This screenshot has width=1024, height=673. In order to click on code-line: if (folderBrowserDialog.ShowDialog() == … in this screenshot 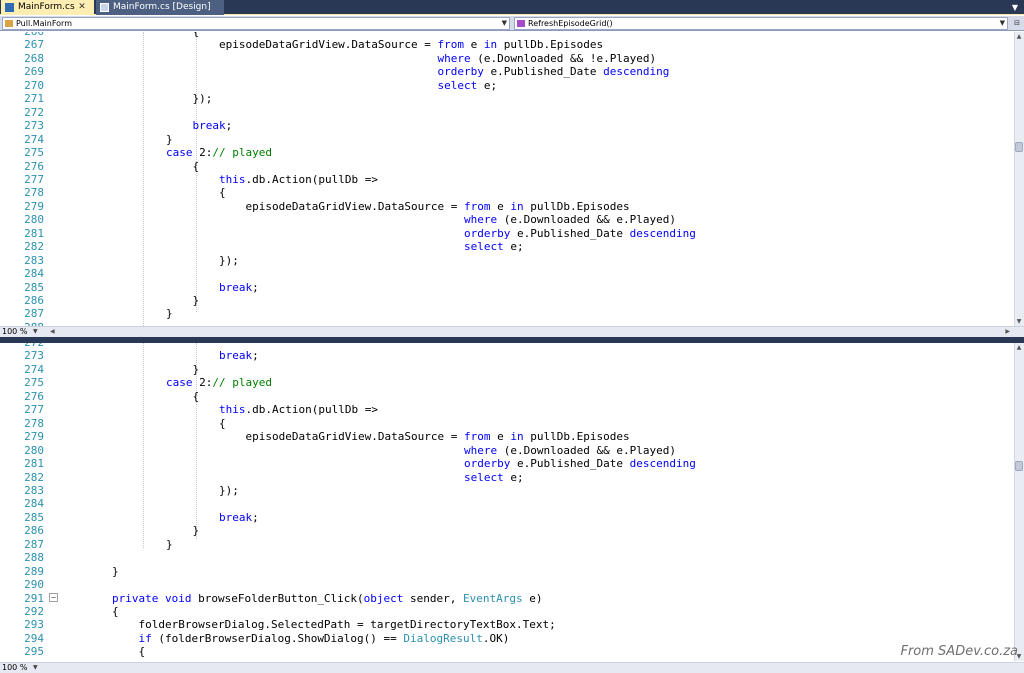, I will do `click(311, 639)`.